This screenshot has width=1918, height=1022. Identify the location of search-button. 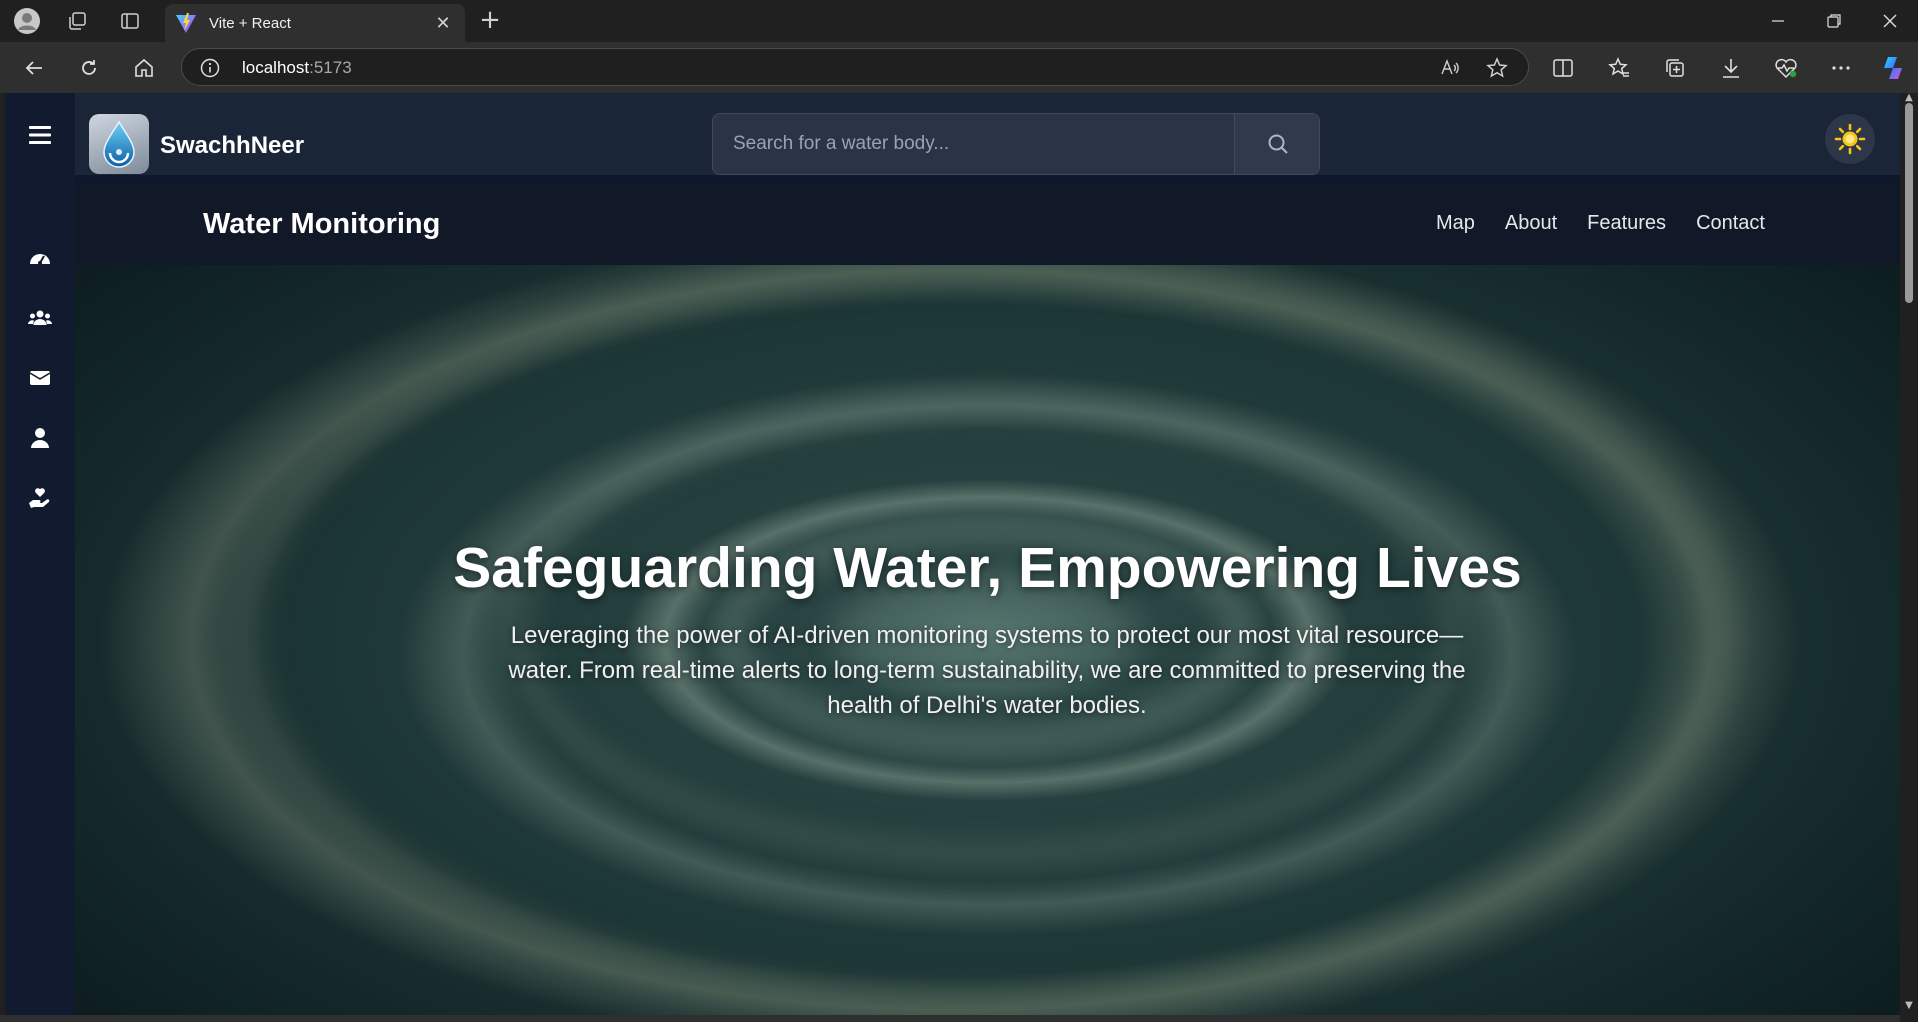
(1276, 144).